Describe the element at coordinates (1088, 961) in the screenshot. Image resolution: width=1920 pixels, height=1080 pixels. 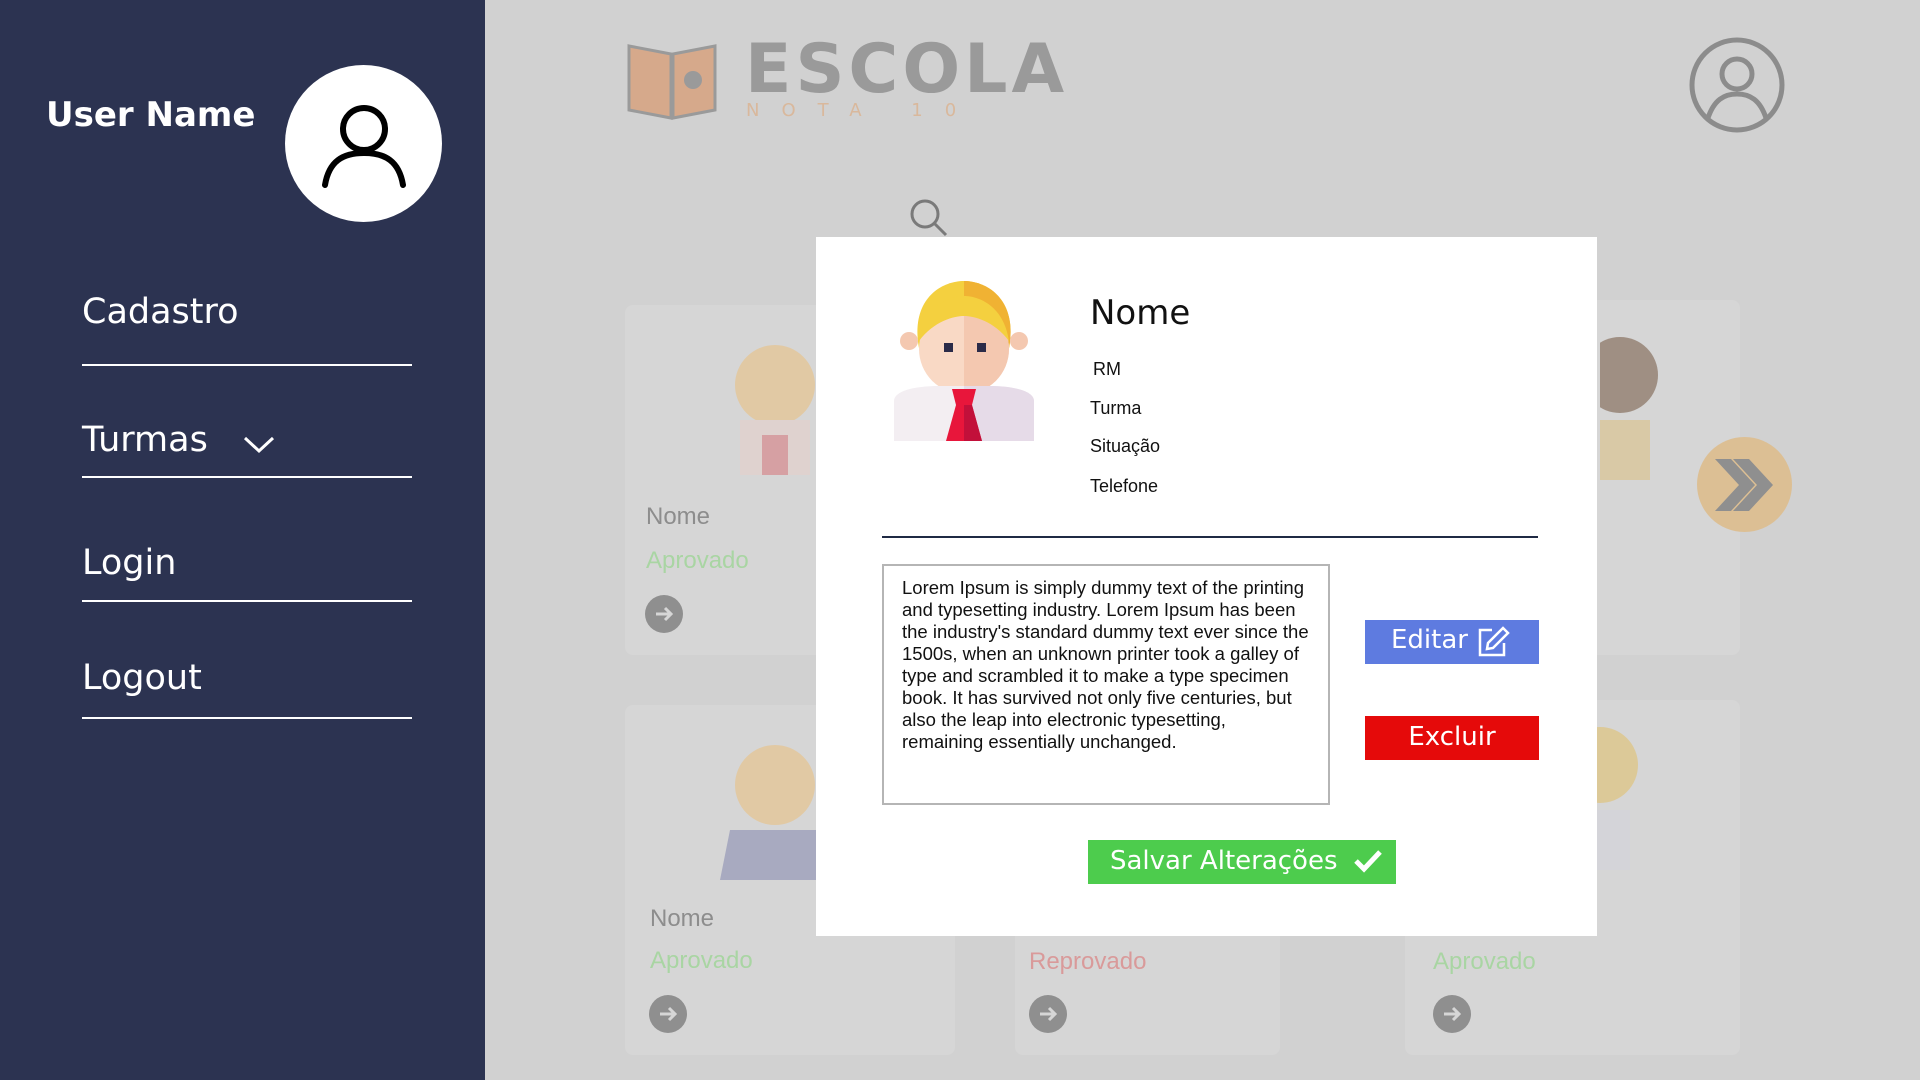
I see `student-status: Reprovado` at that location.